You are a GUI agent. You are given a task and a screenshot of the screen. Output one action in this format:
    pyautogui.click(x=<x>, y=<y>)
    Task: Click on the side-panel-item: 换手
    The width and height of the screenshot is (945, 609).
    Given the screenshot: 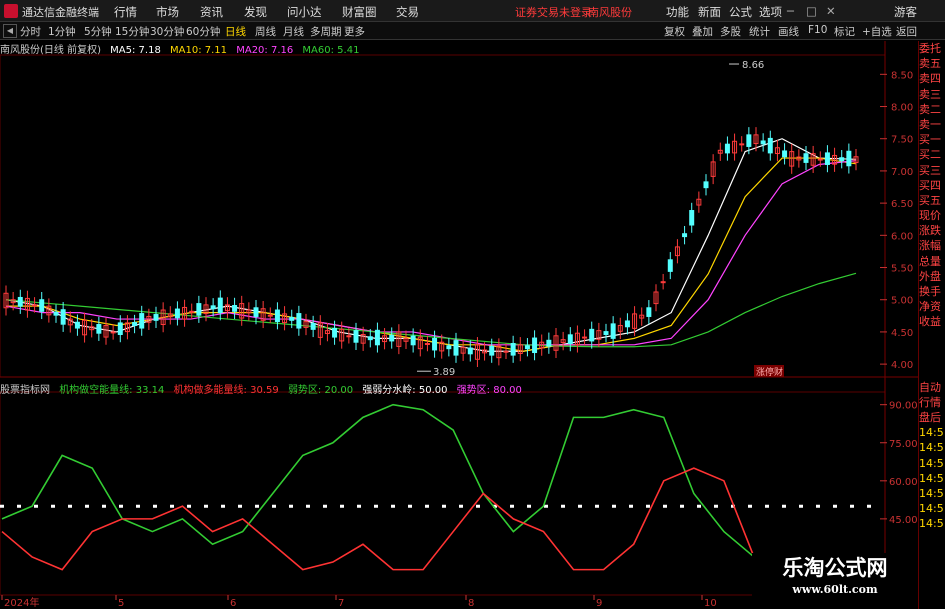 What is the action you would take?
    pyautogui.click(x=930, y=291)
    